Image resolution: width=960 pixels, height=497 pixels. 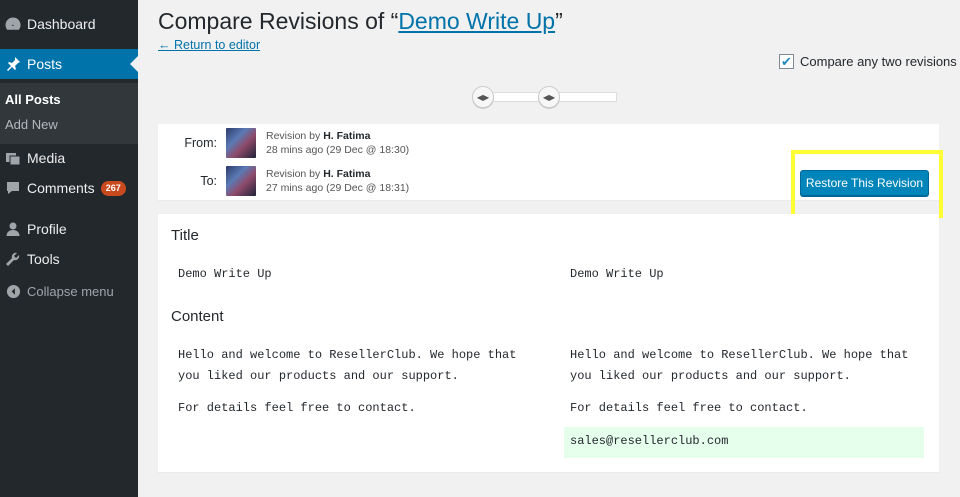 What do you see at coordinates (13, 229) in the screenshot?
I see `user-icon` at bounding box center [13, 229].